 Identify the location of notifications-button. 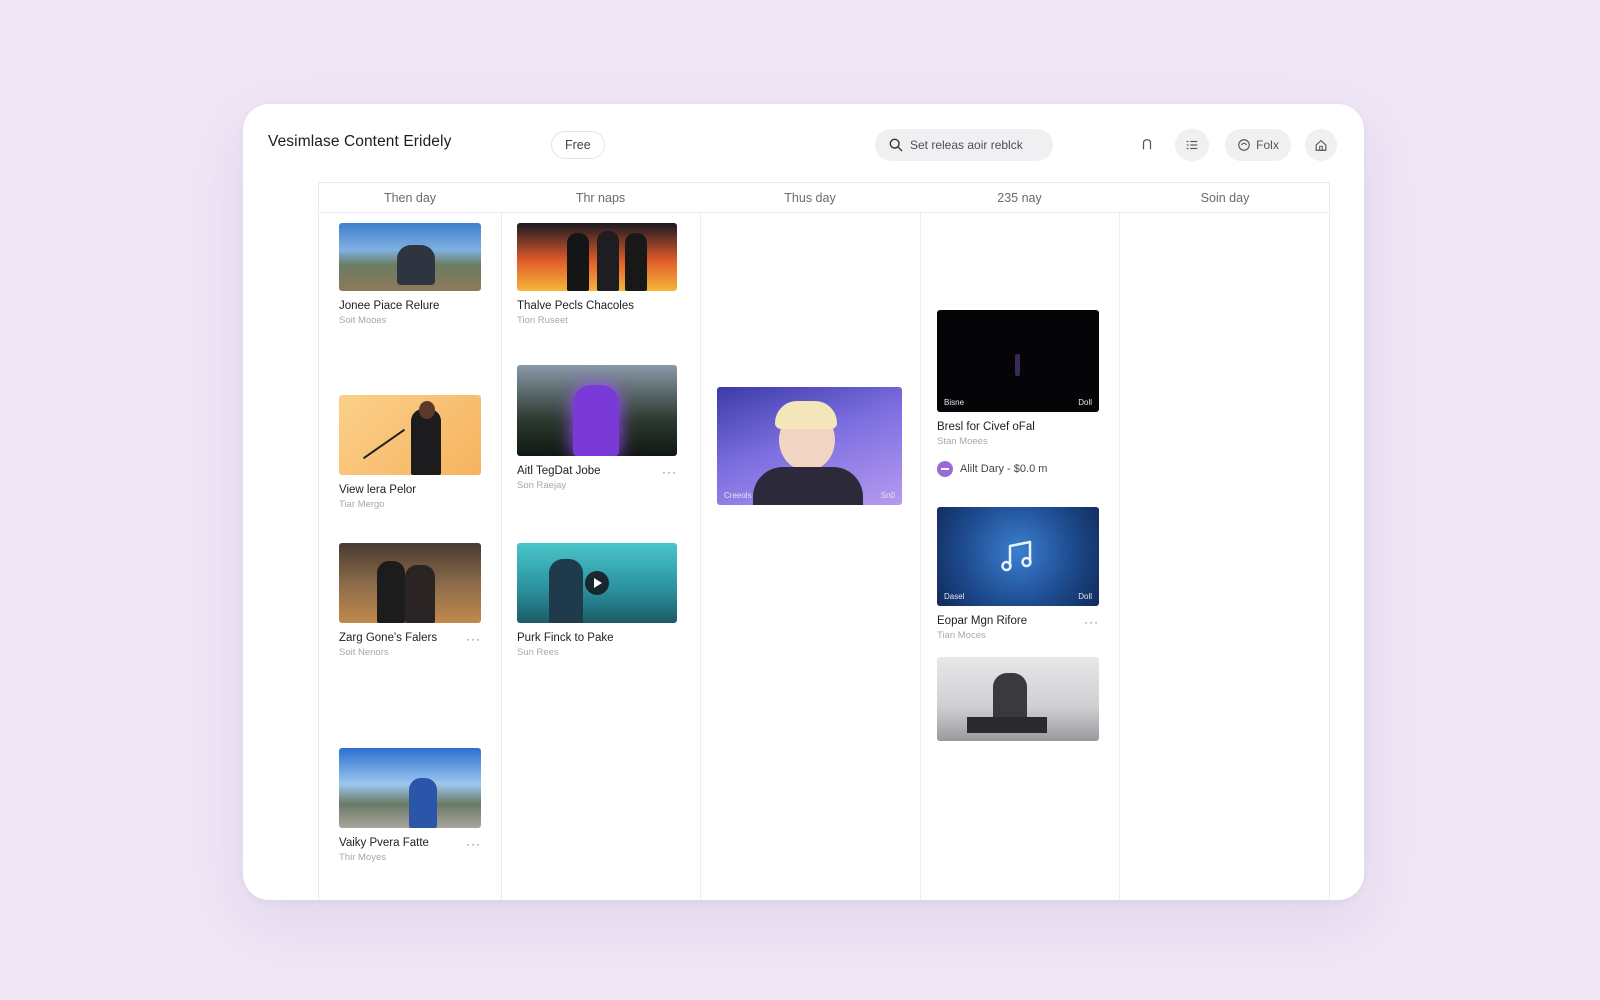
(1147, 145).